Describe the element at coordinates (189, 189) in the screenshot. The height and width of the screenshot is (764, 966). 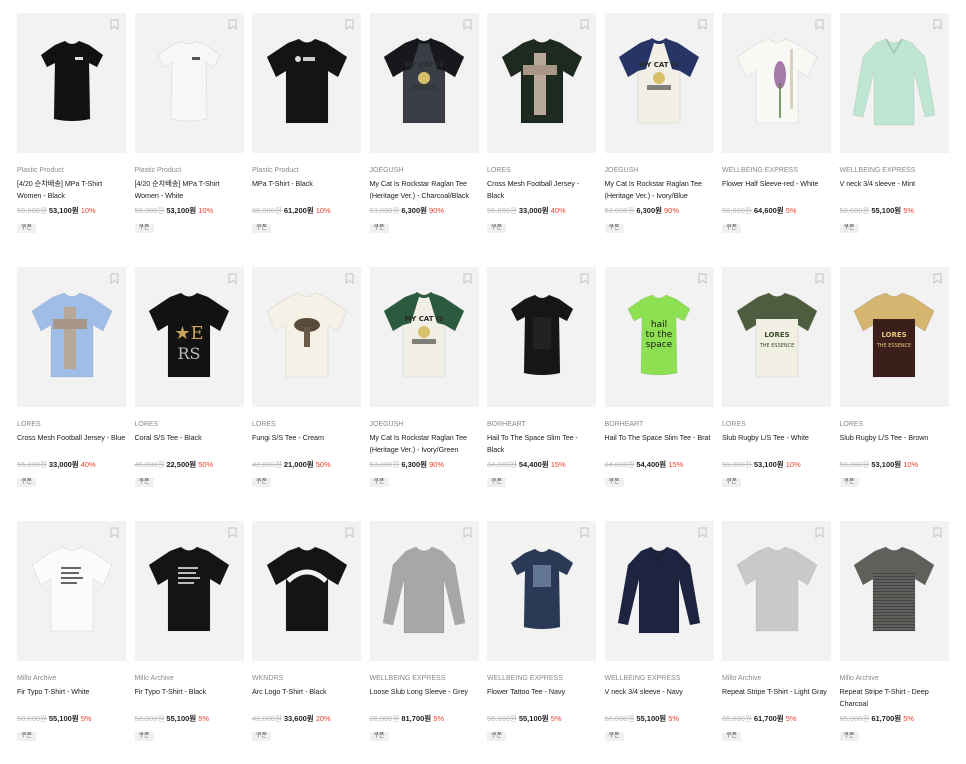
I see `product-name: [4/20 순차배송] MPa T-Shirt Women - White` at that location.